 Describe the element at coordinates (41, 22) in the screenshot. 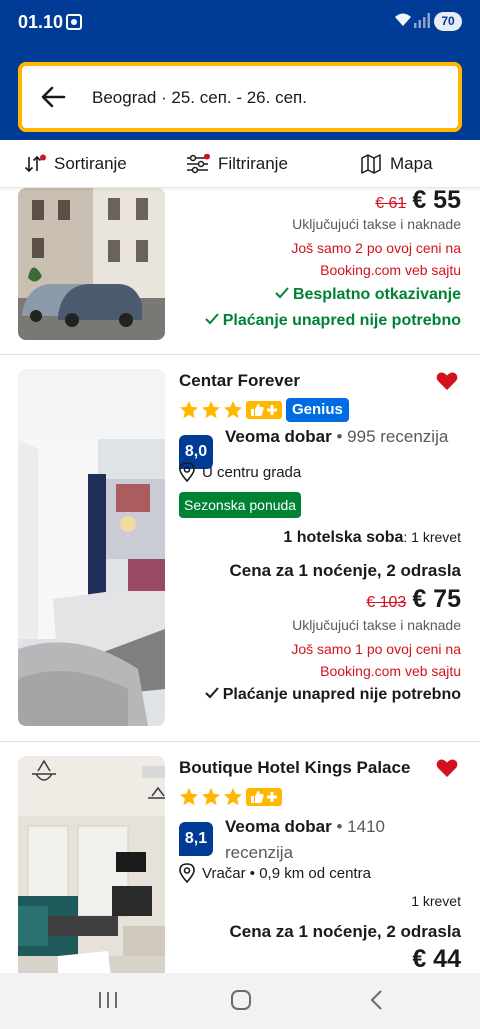

I see `status-time: 01.10` at that location.